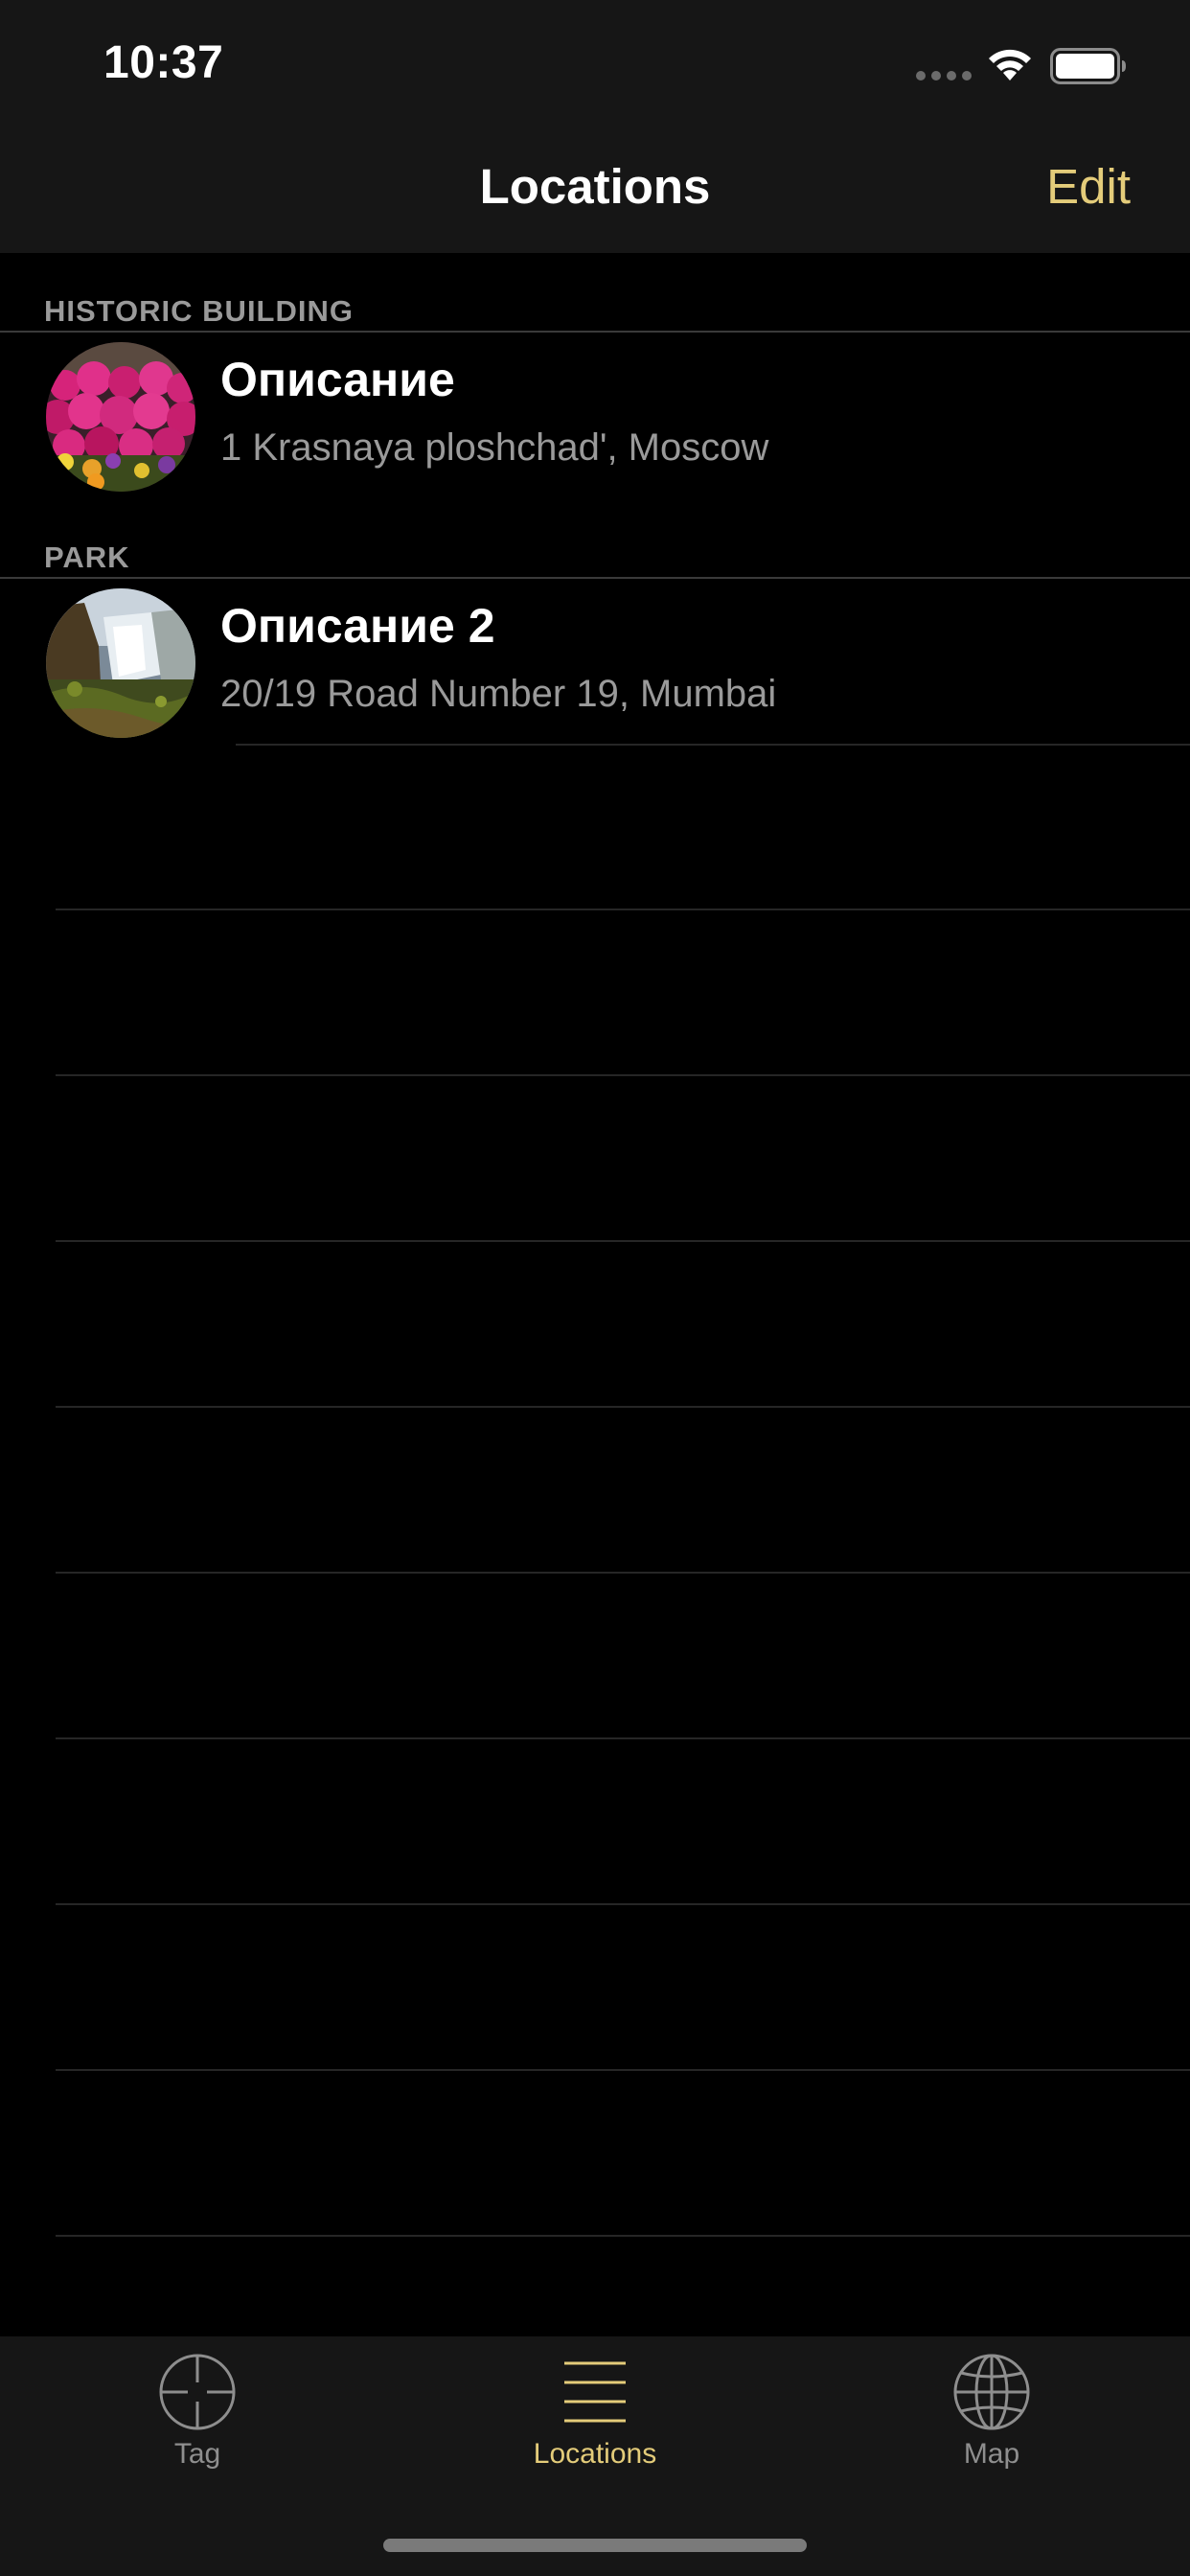 The image size is (1190, 2576). I want to click on location-row: Описание 1 Krasnaya ploshchad', Moscow, so click(595, 415).